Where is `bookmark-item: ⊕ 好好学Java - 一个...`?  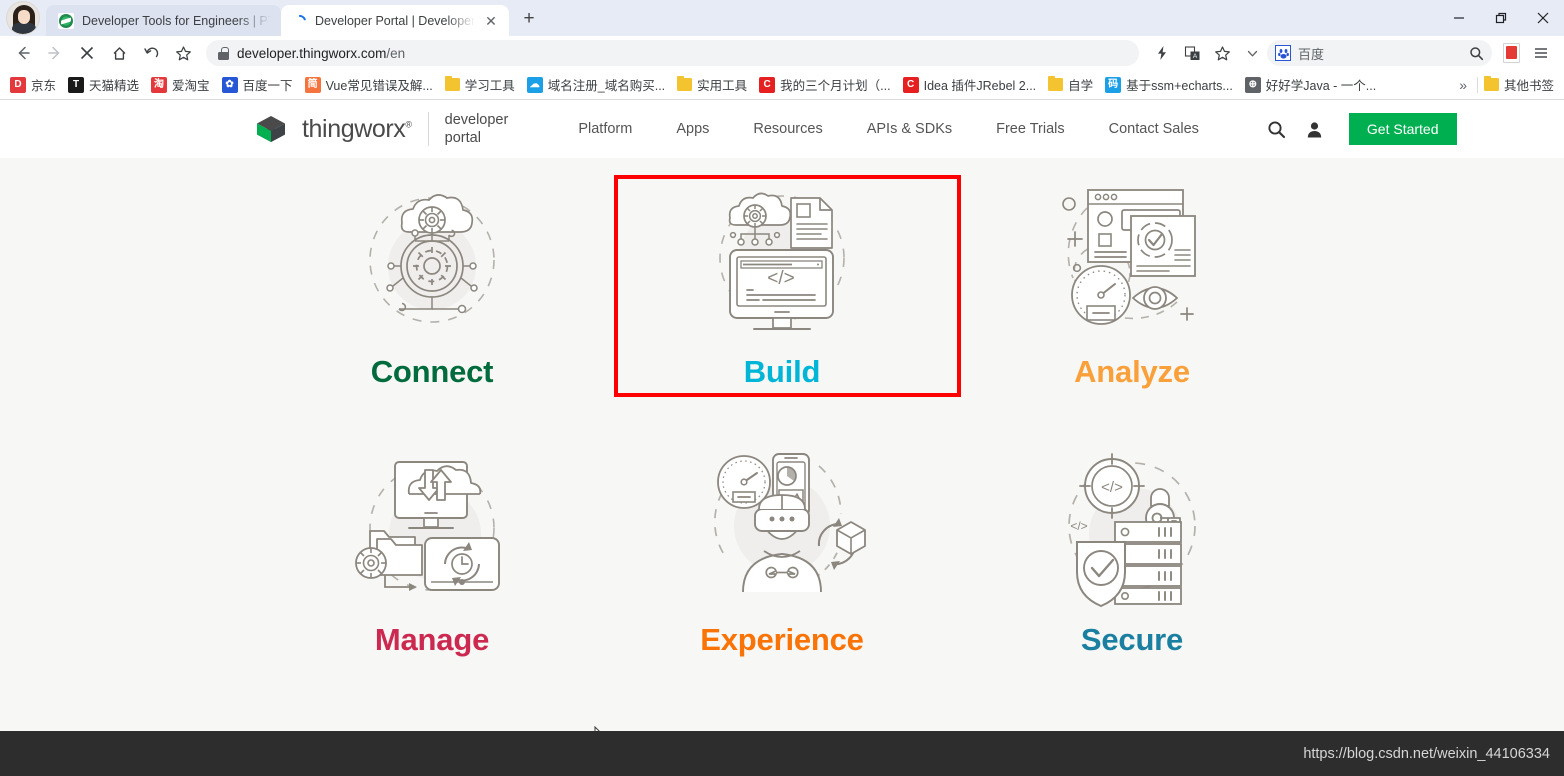
bookmark-item: ⊕ 好好学Java - 一个... is located at coordinates (1310, 84).